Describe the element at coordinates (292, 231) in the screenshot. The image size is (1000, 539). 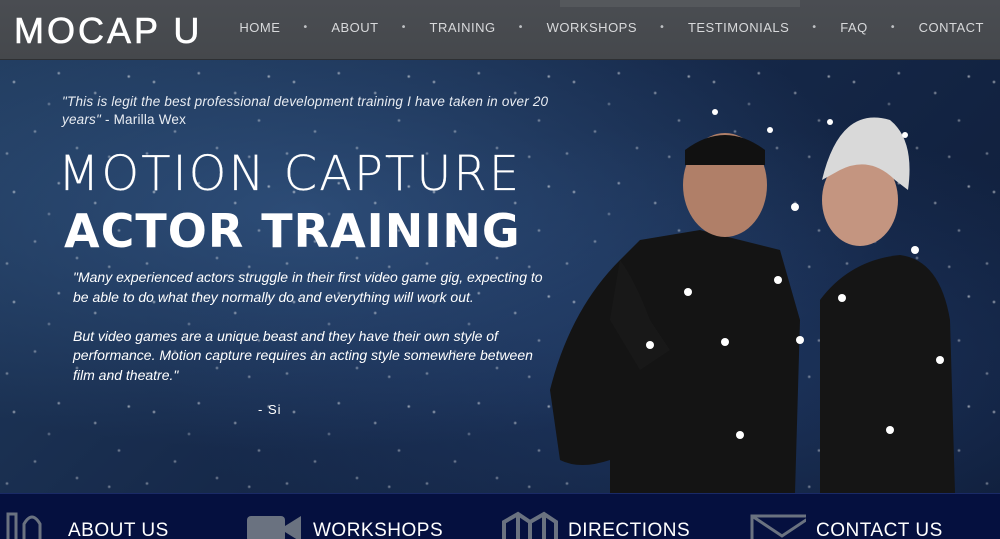
I see `hero-title-line2: ACTOR TRAINING` at that location.